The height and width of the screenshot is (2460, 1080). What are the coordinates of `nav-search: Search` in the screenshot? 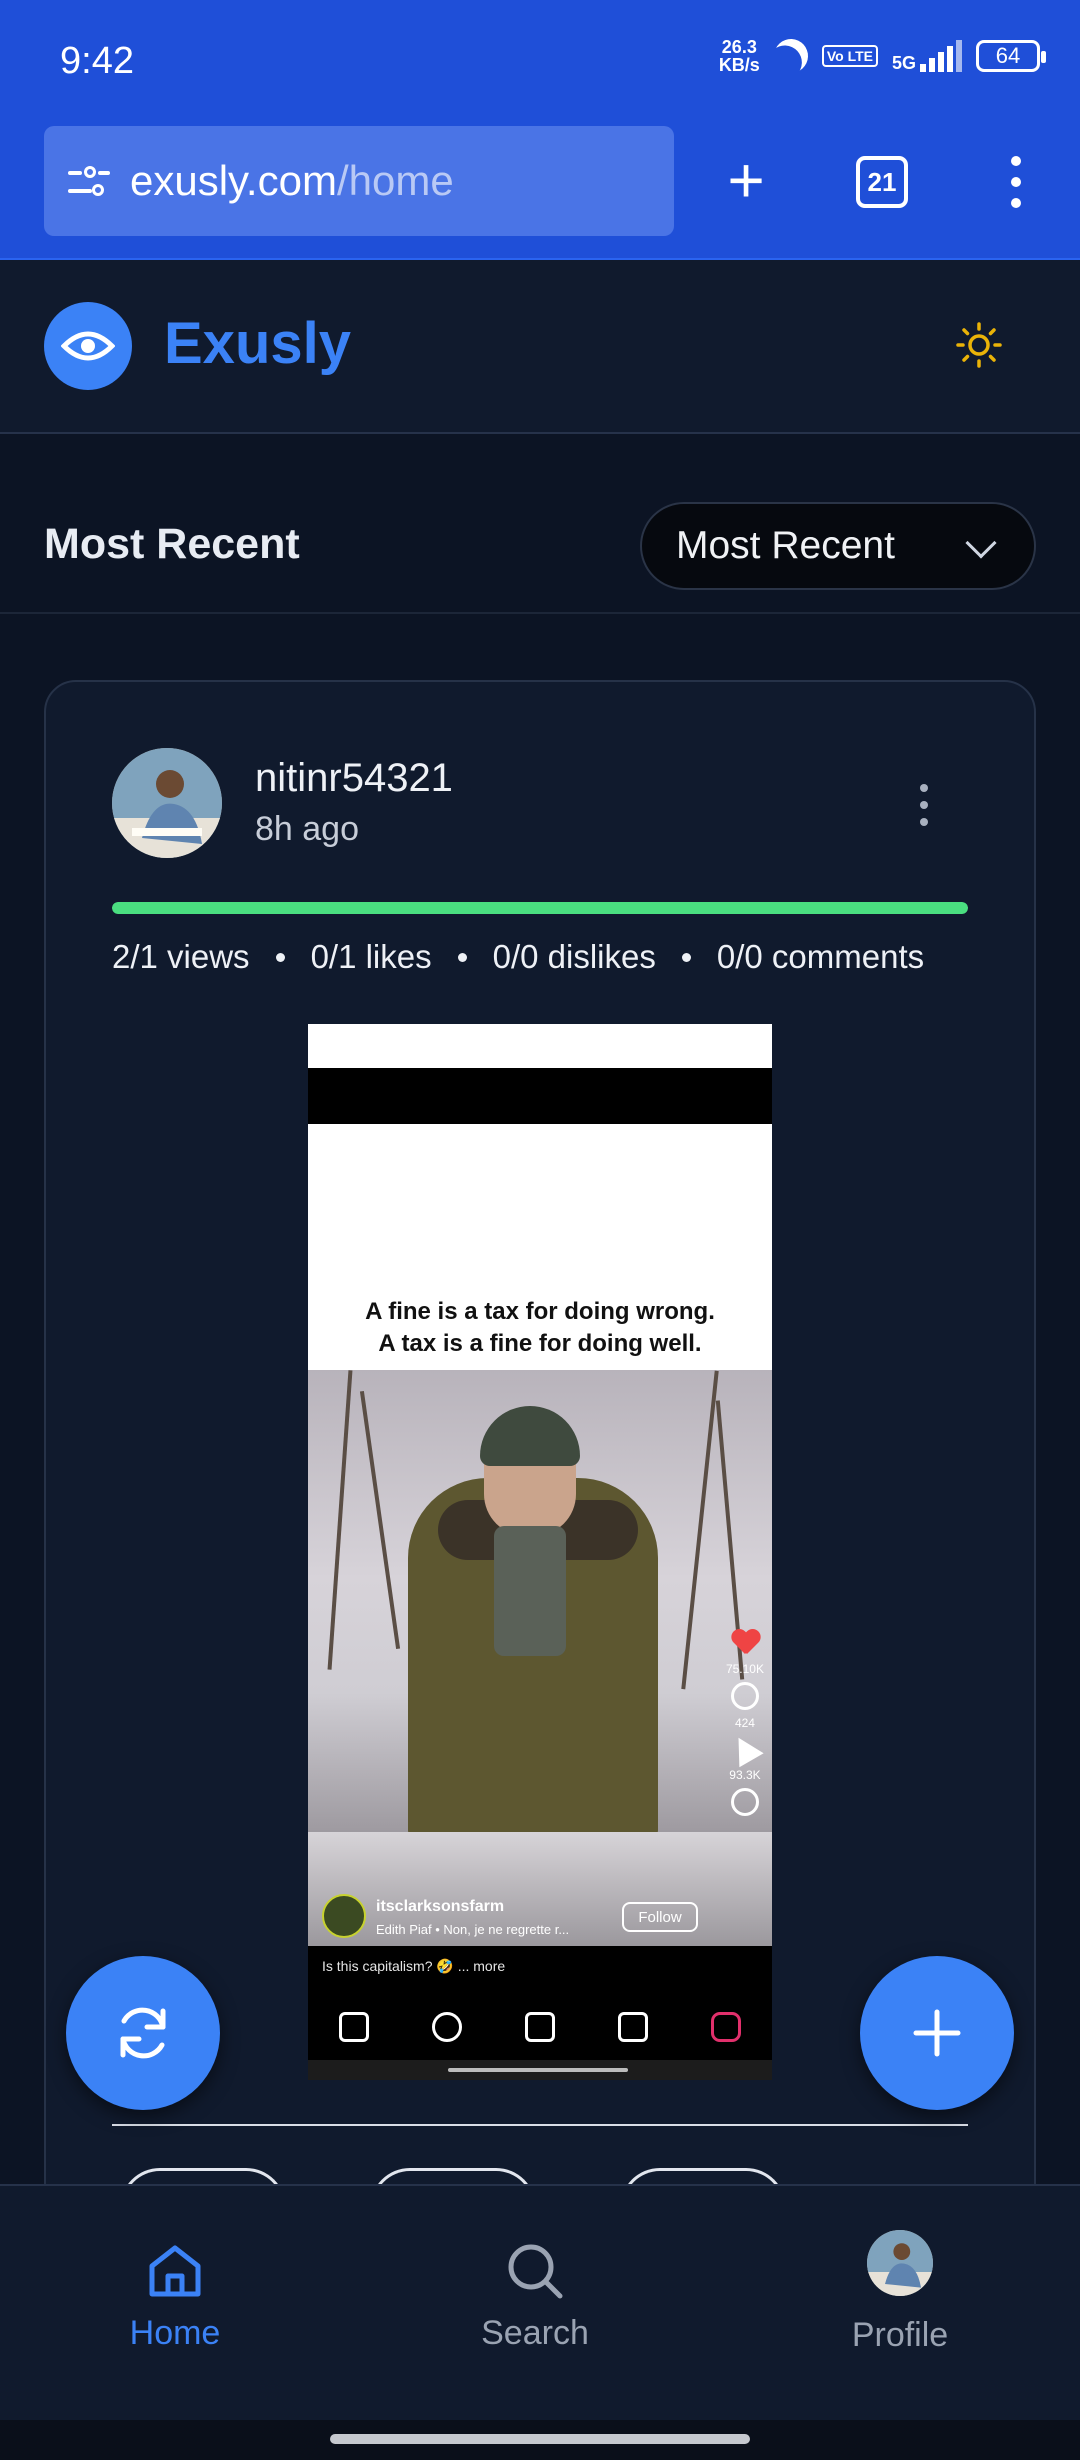 It's located at (535, 2296).